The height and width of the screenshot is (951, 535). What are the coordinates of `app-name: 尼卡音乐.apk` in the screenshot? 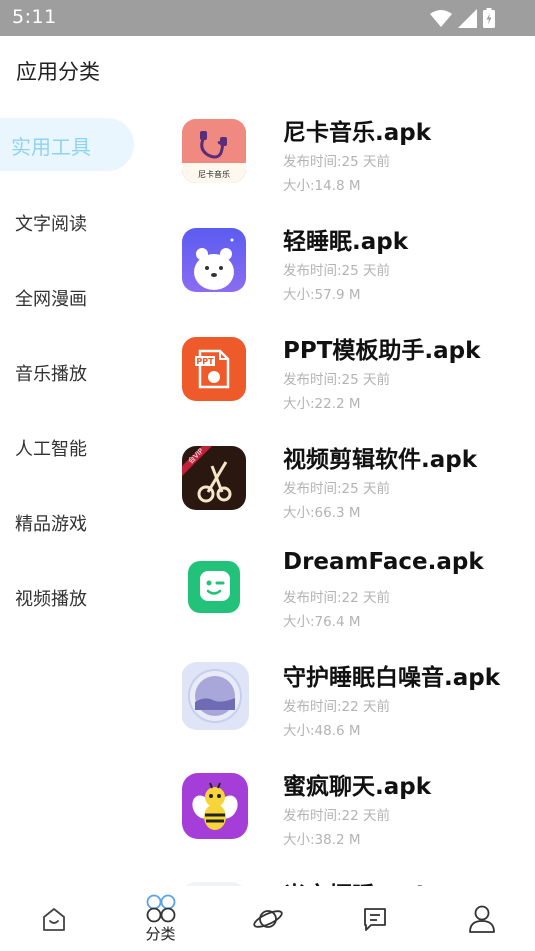 It's located at (357, 133).